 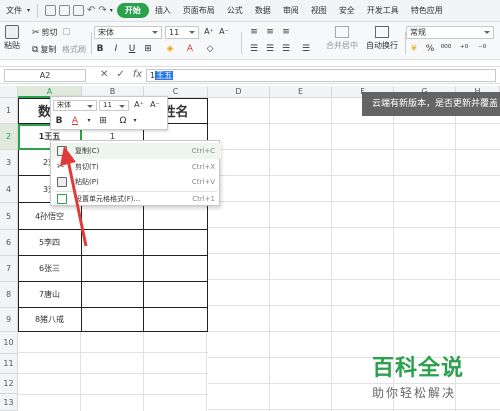 I want to click on row-header-2: 2, so click(x=9, y=137).